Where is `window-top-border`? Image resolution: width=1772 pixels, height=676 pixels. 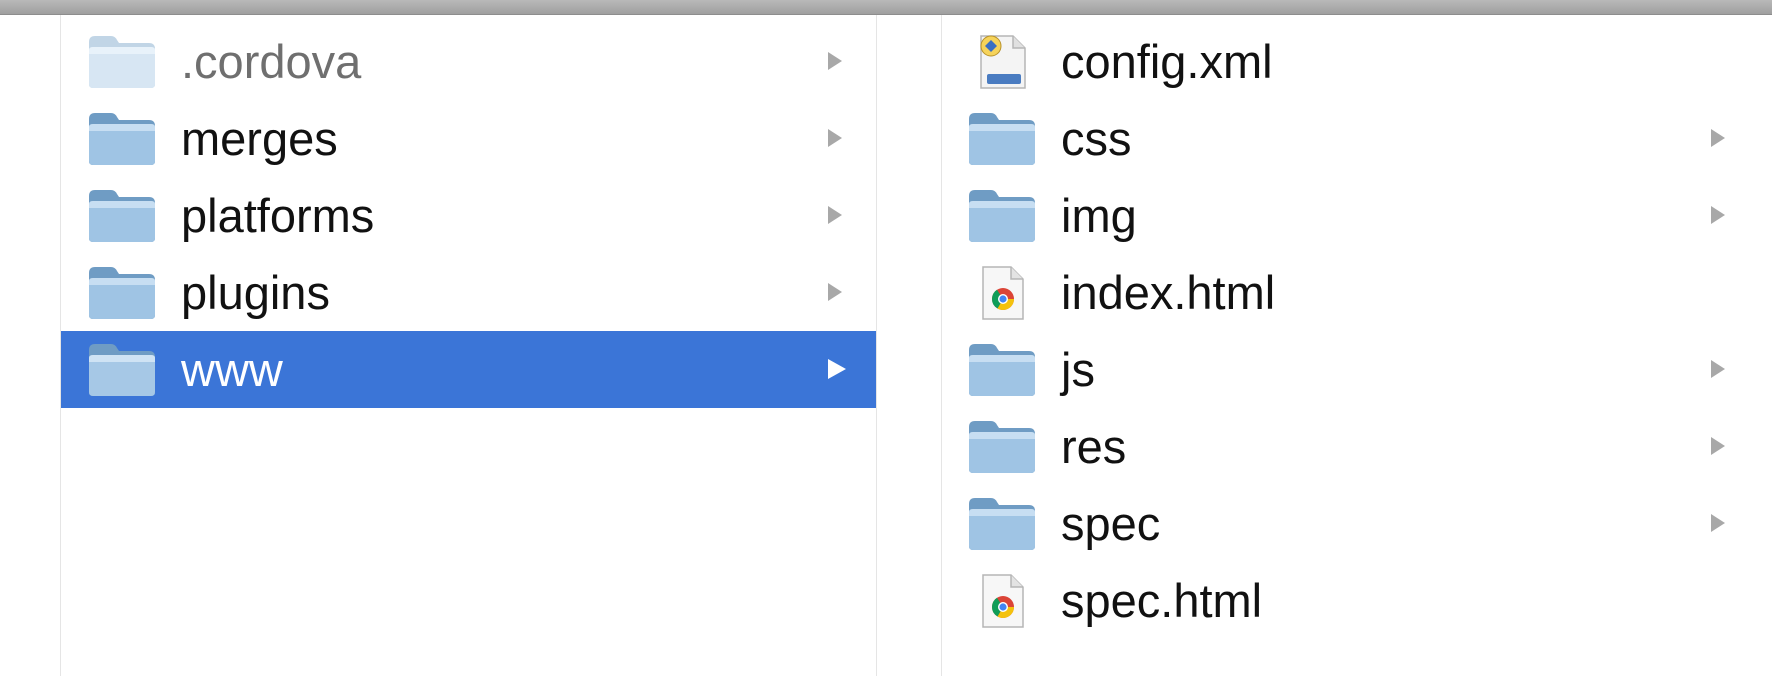 window-top-border is located at coordinates (886, 7).